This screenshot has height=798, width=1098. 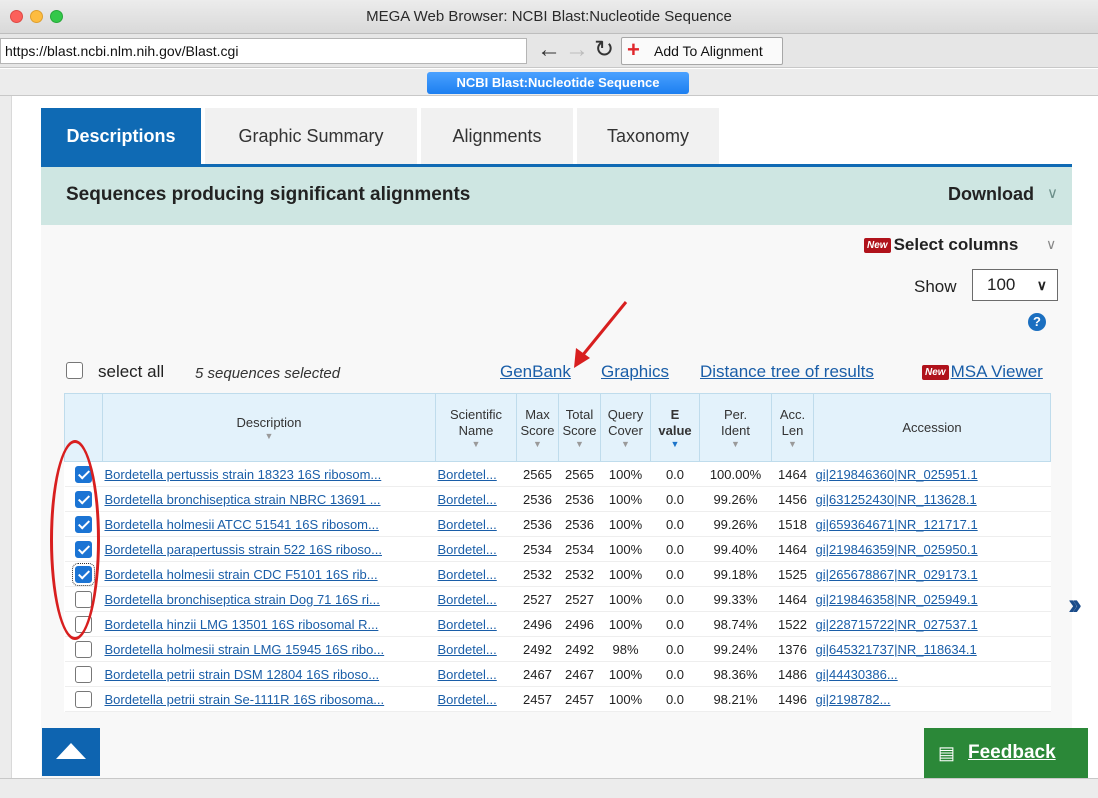 What do you see at coordinates (263, 51) in the screenshot?
I see `url-field: https://blast.ncbi.nlm.nih.gov/Blast.cgi` at bounding box center [263, 51].